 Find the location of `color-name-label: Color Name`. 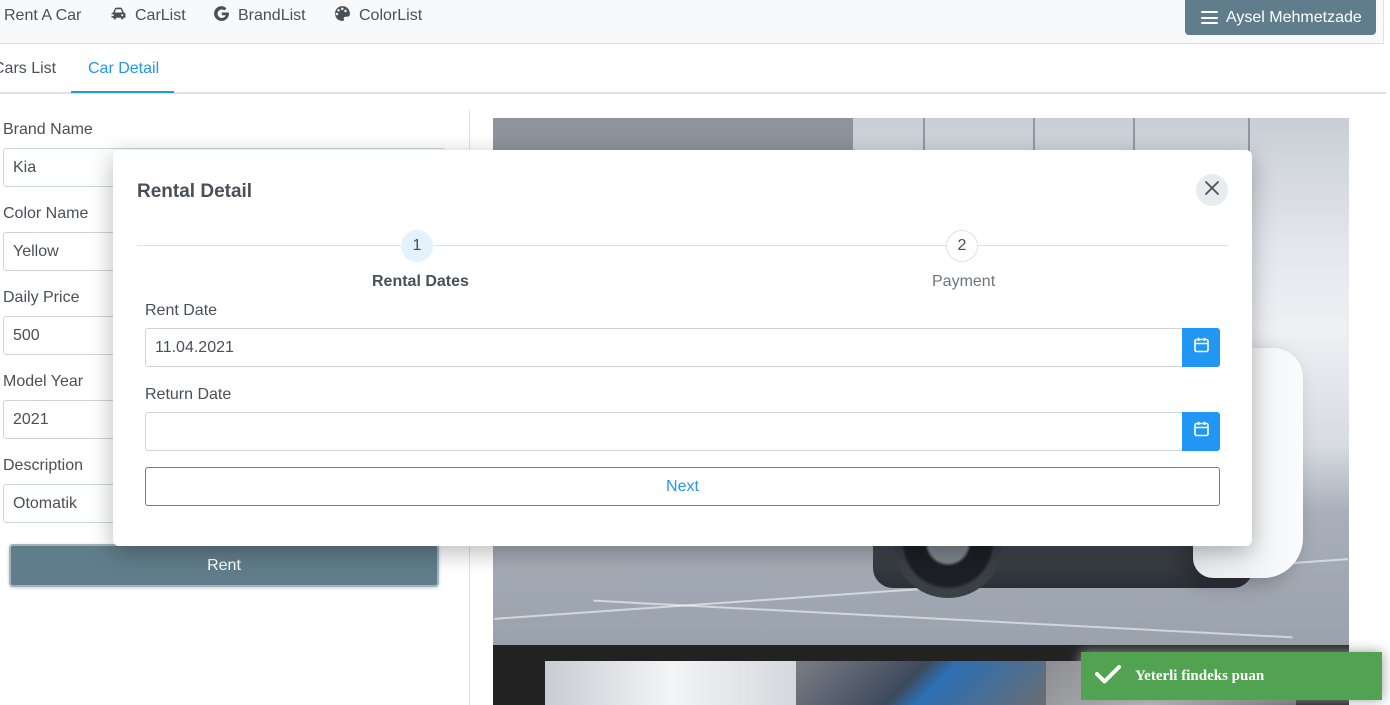

color-name-label: Color Name is located at coordinates (46, 213).